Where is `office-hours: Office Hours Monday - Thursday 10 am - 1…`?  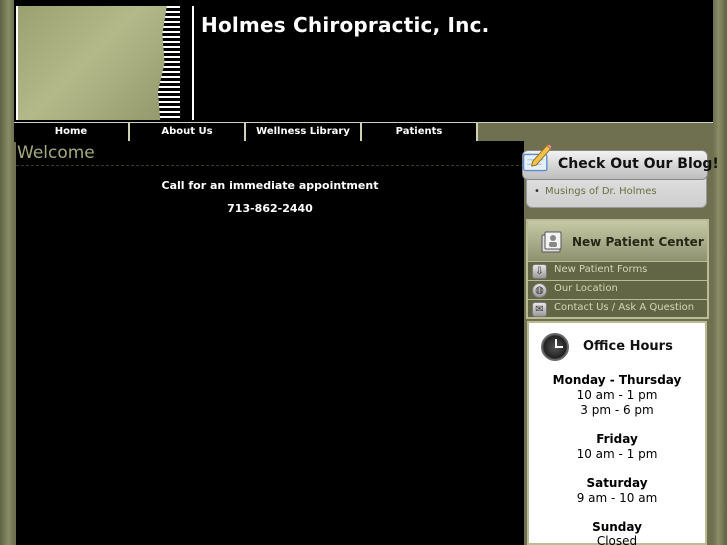 office-hours: Office Hours Monday - Thursday 10 am - 1… is located at coordinates (617, 433).